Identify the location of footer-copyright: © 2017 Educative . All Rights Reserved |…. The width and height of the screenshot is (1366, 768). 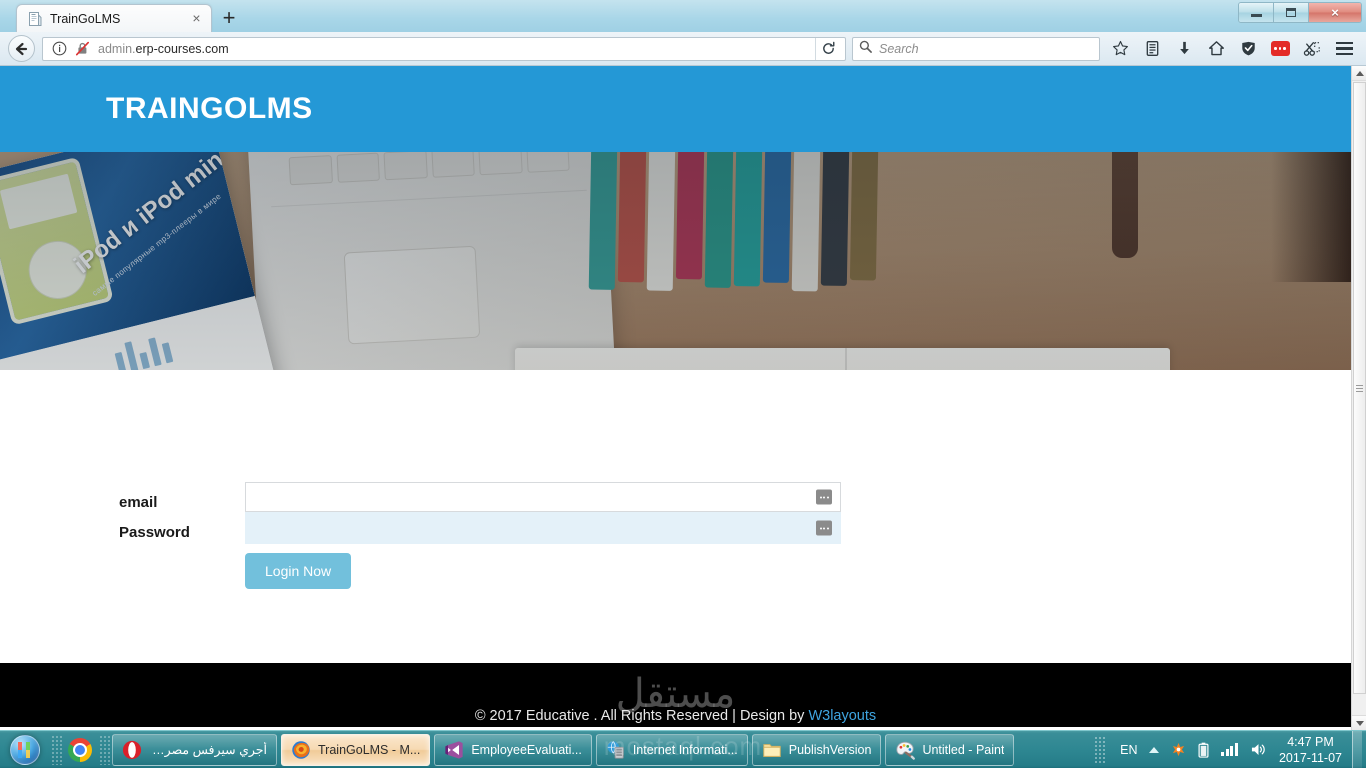
(675, 716).